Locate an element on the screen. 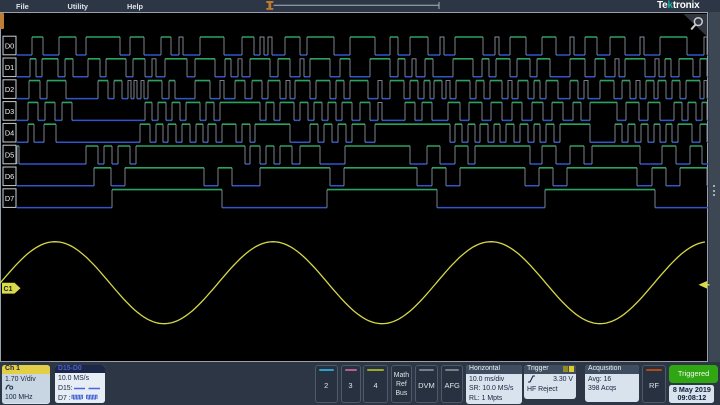  svg-text: D2 is located at coordinates (9, 89).